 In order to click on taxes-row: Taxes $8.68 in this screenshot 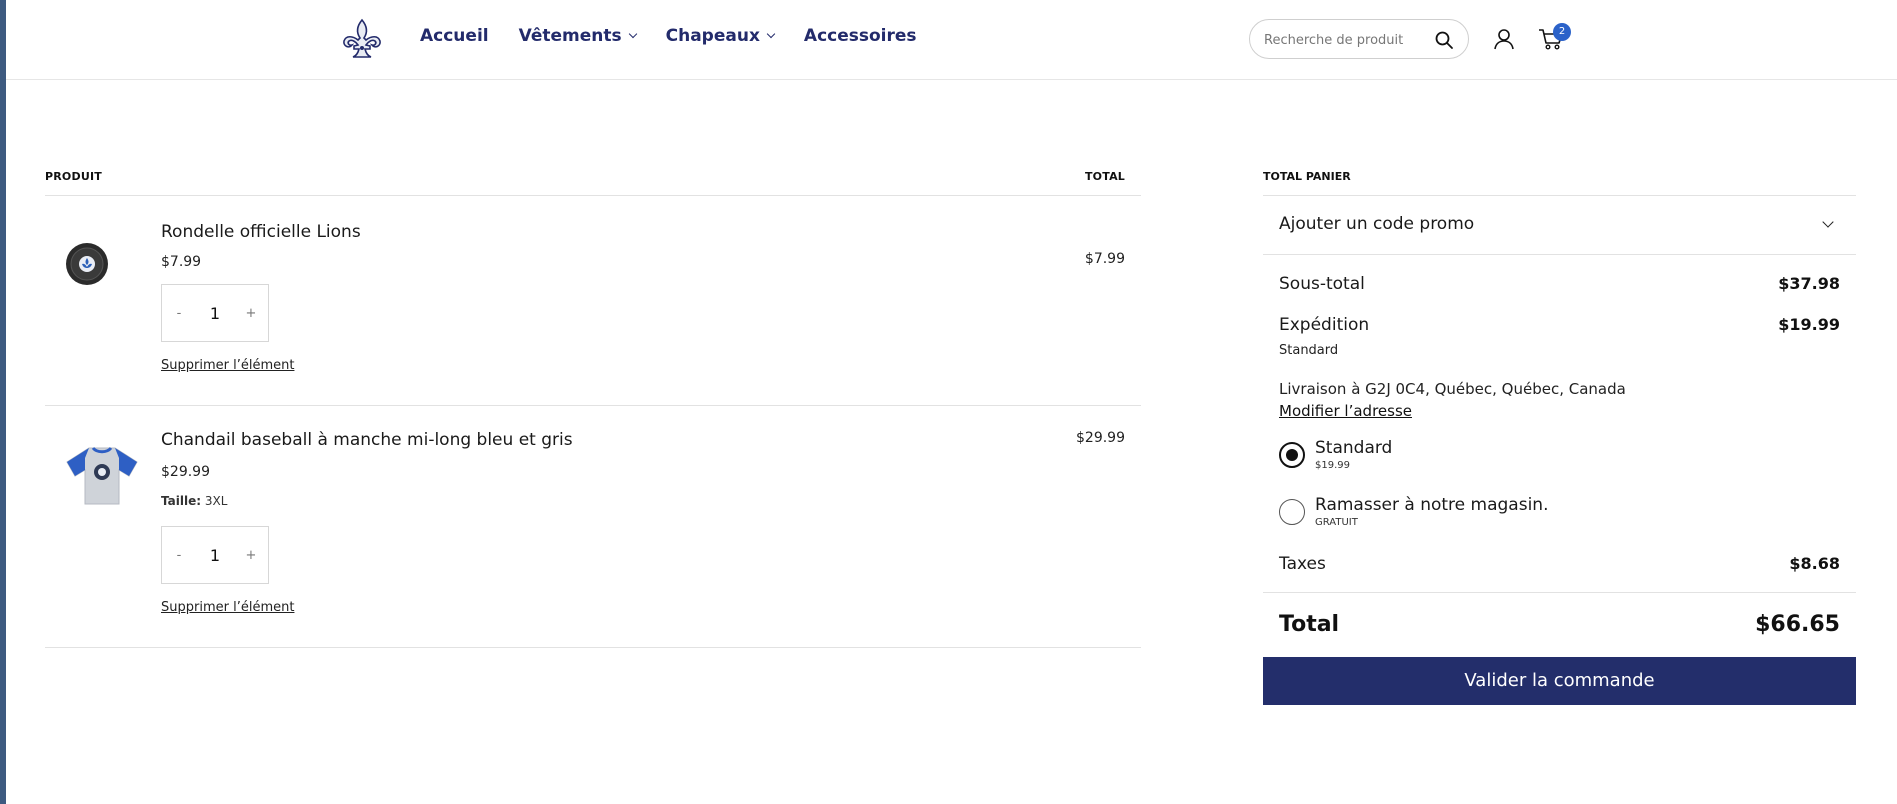, I will do `click(1559, 564)`.